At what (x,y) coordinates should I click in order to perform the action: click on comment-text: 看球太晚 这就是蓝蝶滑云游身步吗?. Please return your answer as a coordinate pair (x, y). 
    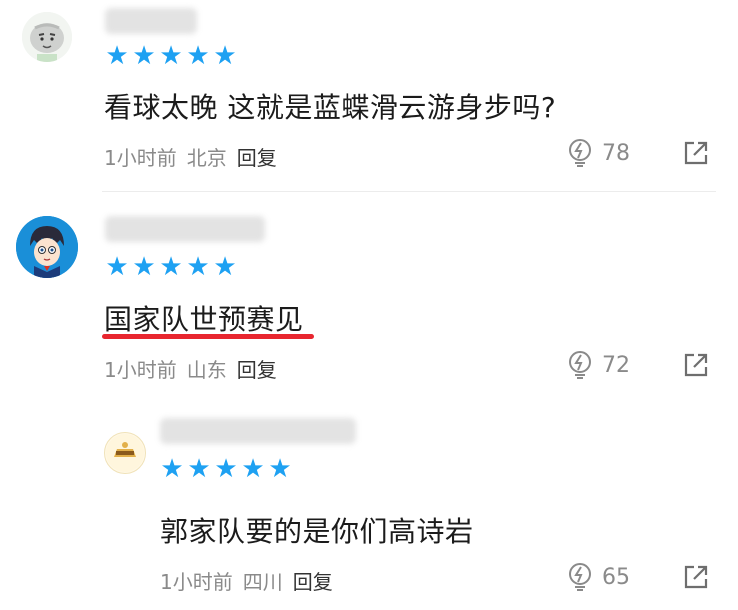
    Looking at the image, I should click on (330, 107).